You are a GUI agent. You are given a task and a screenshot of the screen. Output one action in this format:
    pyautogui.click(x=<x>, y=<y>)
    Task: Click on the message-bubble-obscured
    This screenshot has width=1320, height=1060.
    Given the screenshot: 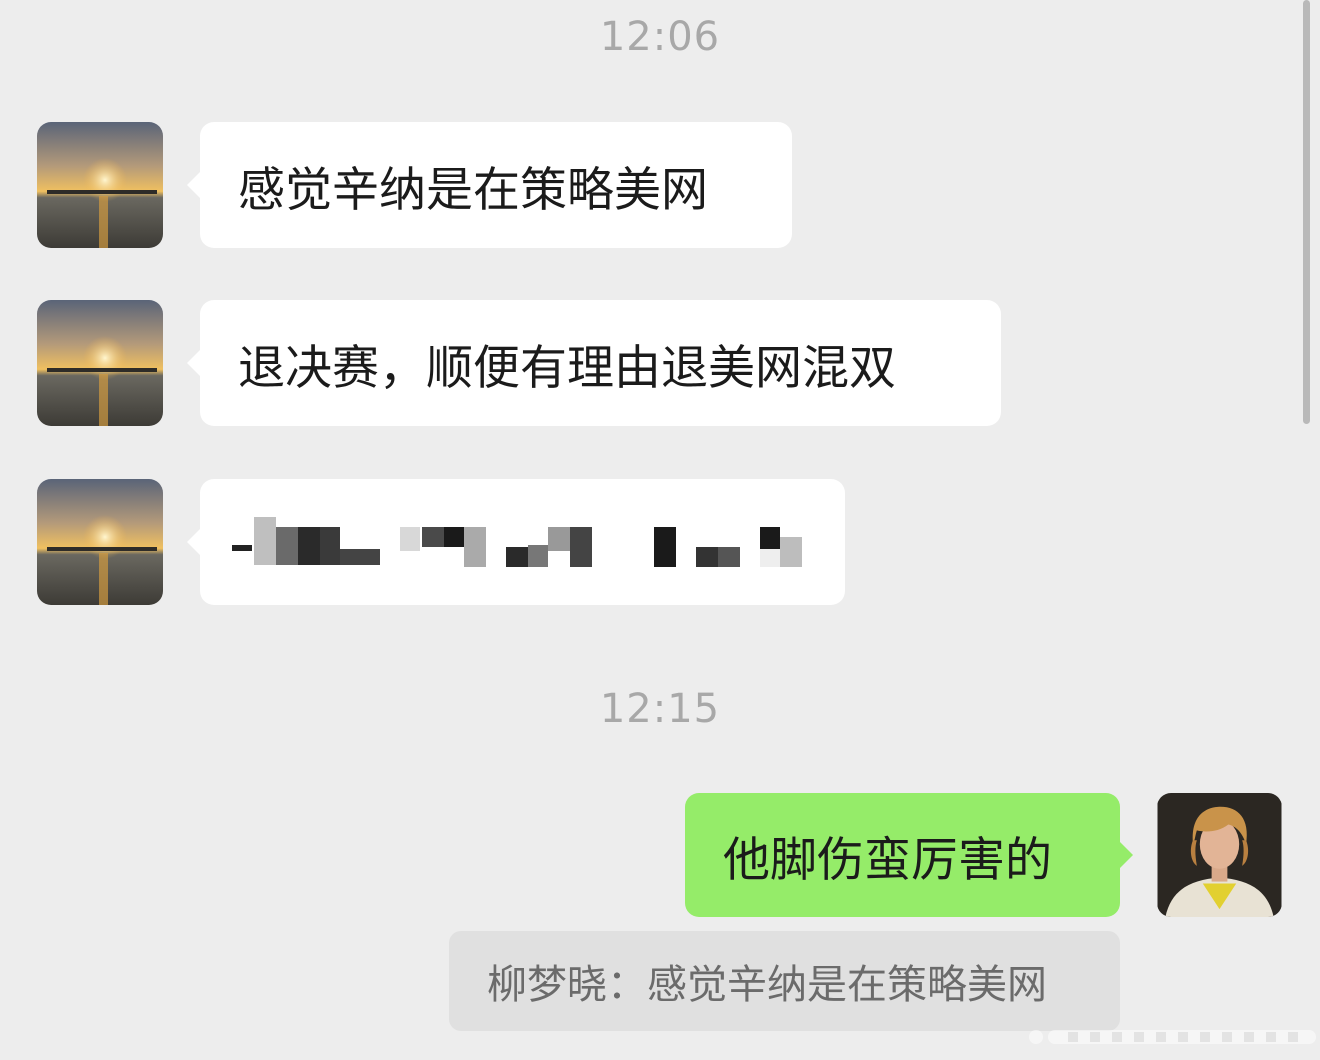 What is the action you would take?
    pyautogui.click(x=516, y=542)
    